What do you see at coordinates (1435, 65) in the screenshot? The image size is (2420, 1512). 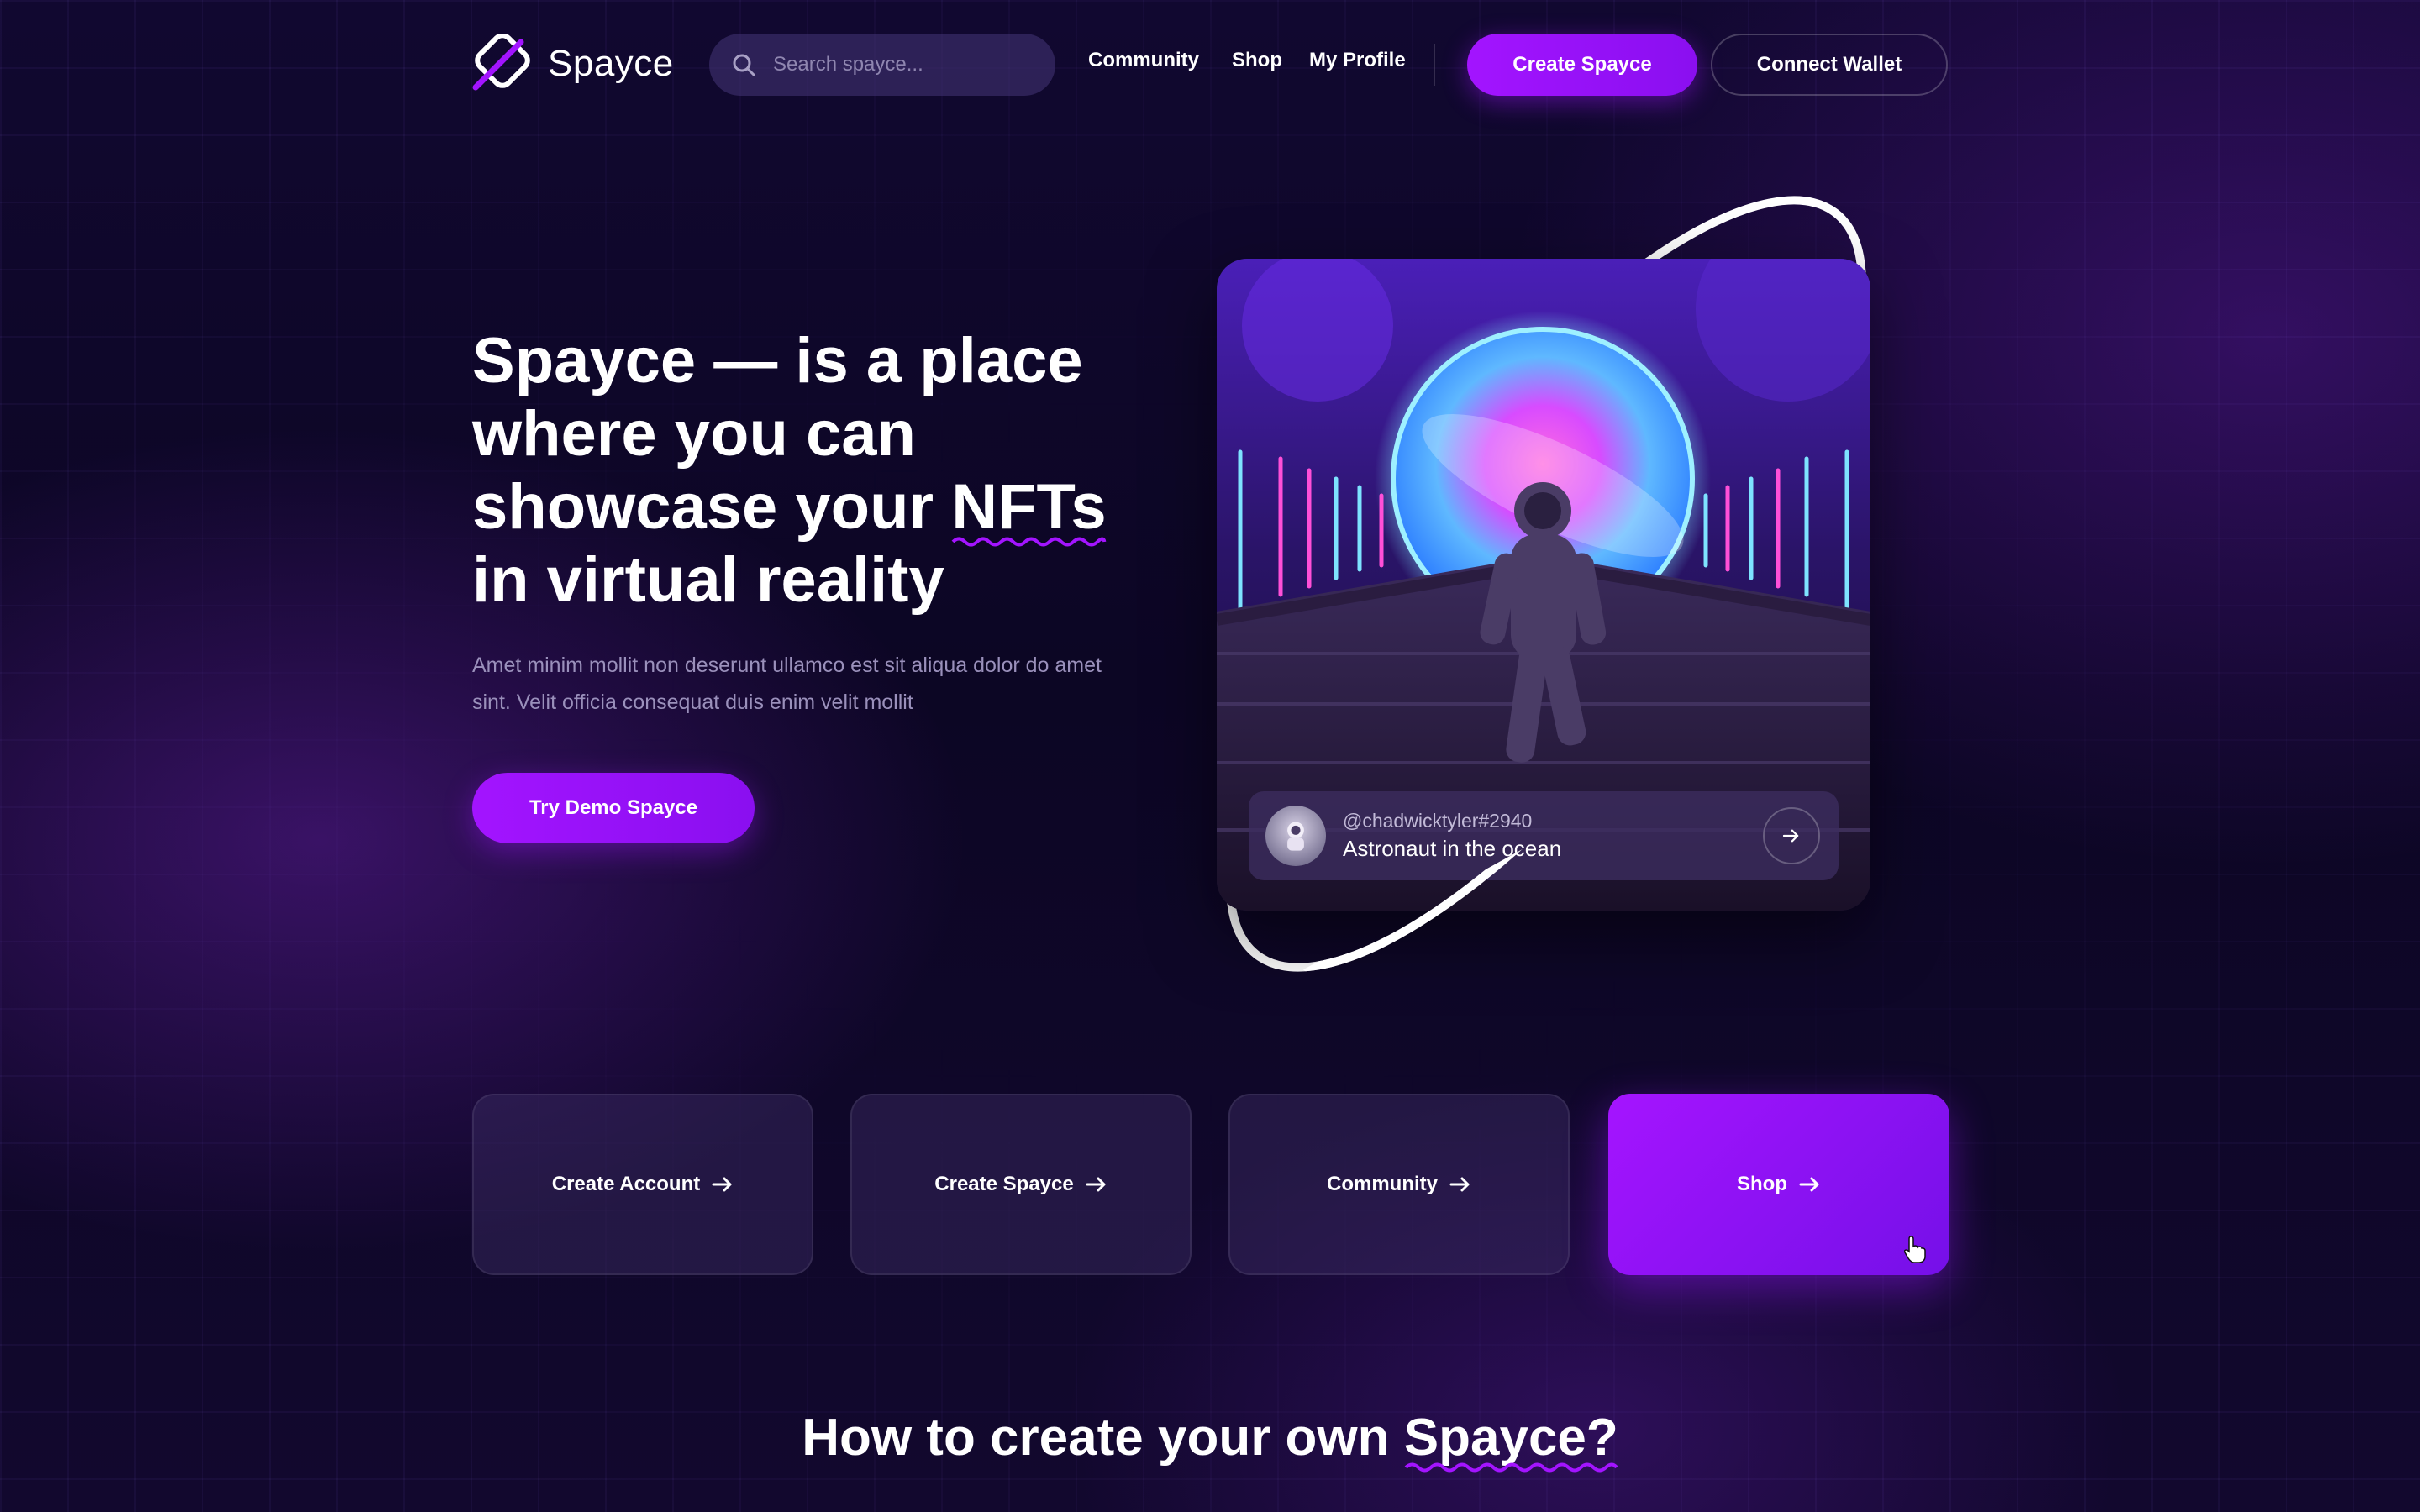 I see `nav-divider` at bounding box center [1435, 65].